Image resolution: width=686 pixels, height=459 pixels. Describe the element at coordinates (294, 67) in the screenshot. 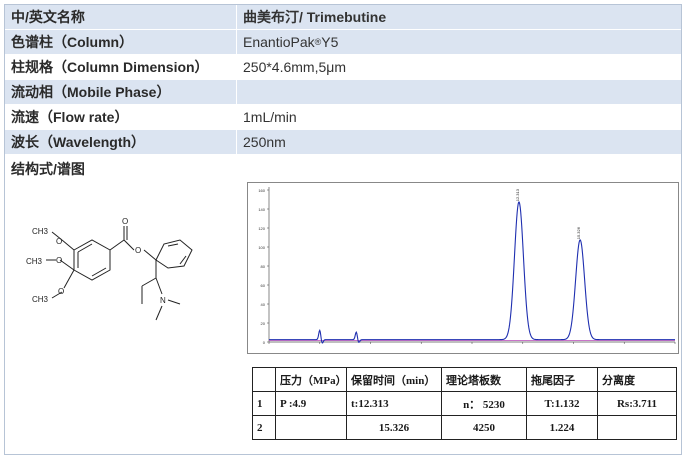

I see `value-dimension: 250*4.6mm,5μm` at that location.